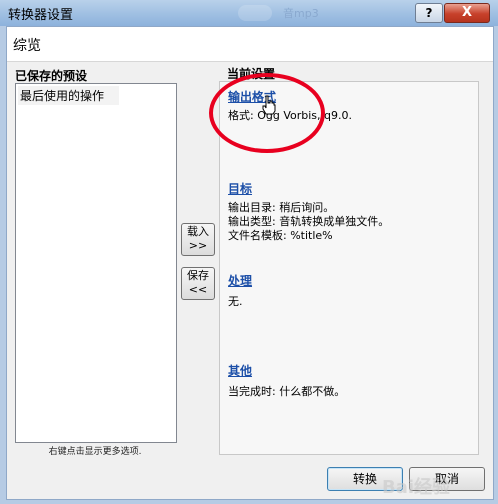 This screenshot has height=504, width=498. Describe the element at coordinates (290, 115) in the screenshot. I see `output-format-line: 格式: Ogg Vorbis, q9.0.` at that location.